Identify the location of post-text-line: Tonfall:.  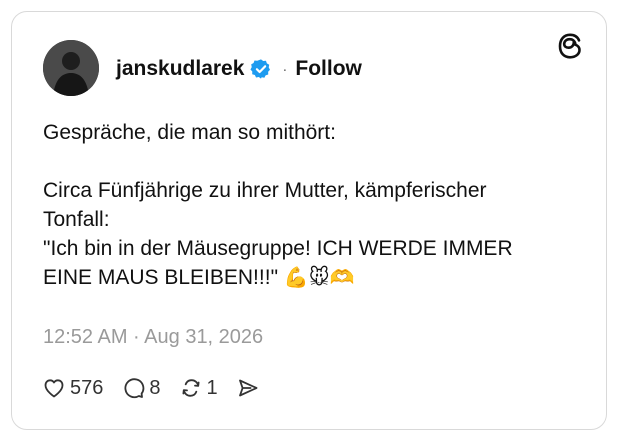
(76, 219).